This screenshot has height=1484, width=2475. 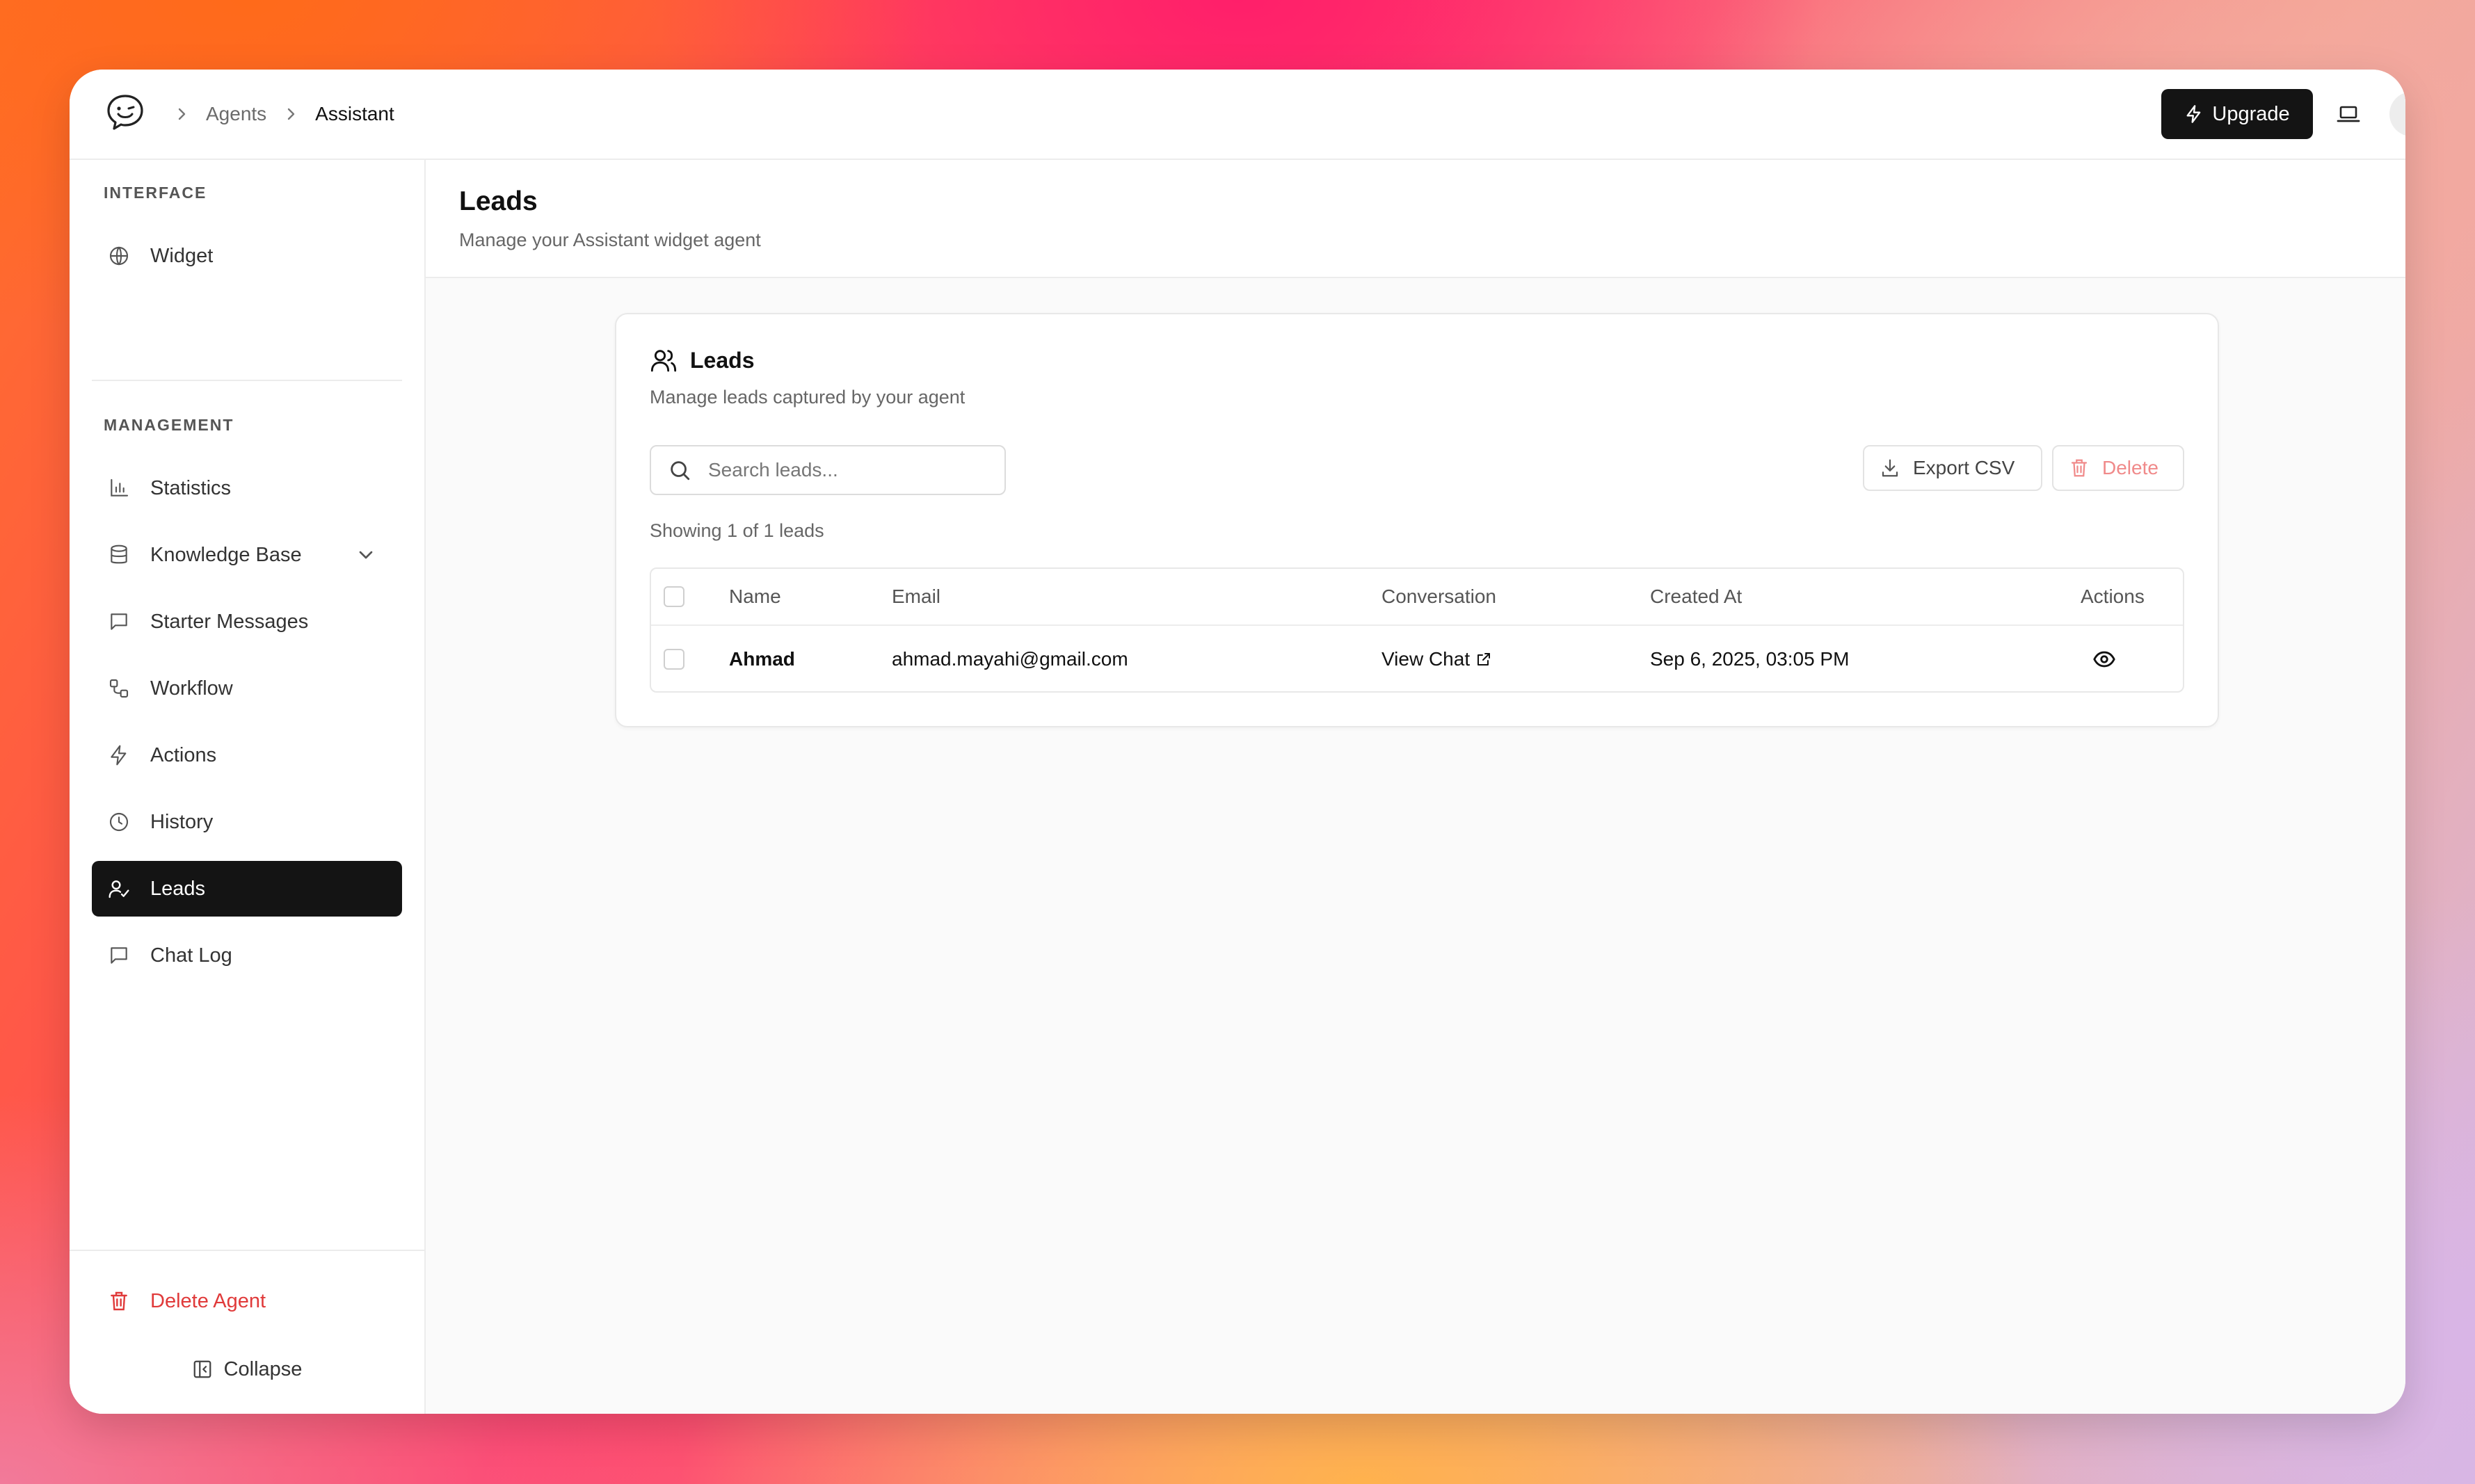 What do you see at coordinates (247, 755) in the screenshot?
I see `sidebar-item-actions: Actions` at bounding box center [247, 755].